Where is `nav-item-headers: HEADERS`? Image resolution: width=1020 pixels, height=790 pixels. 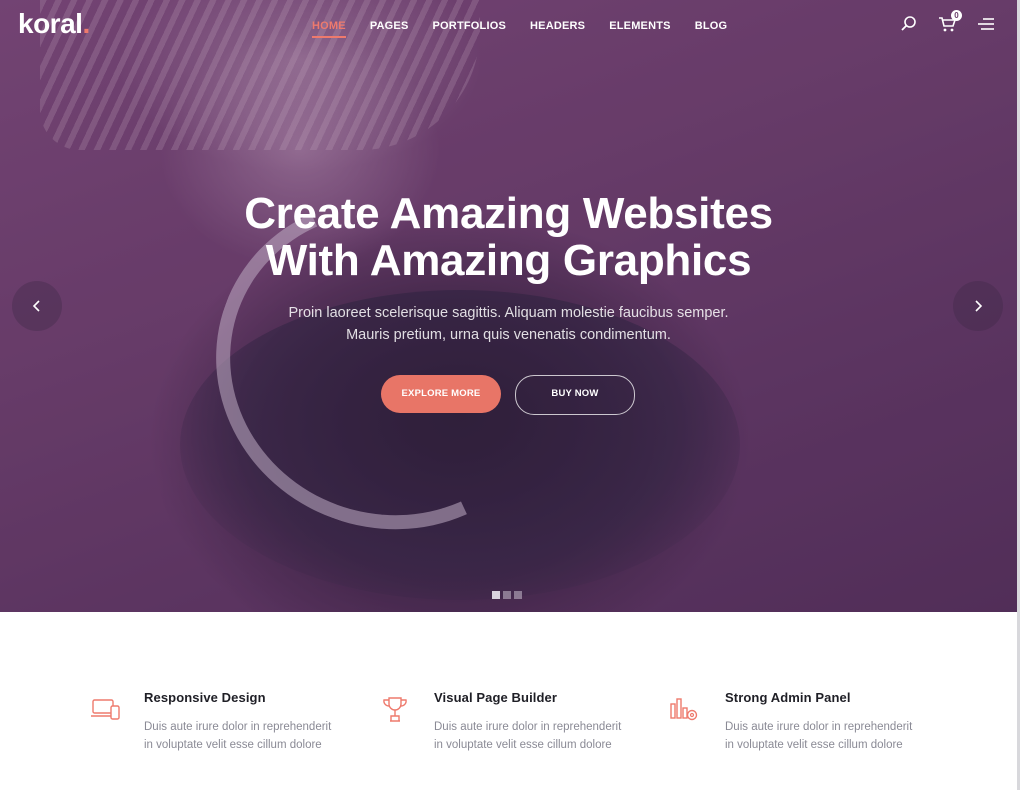 nav-item-headers: HEADERS is located at coordinates (557, 29).